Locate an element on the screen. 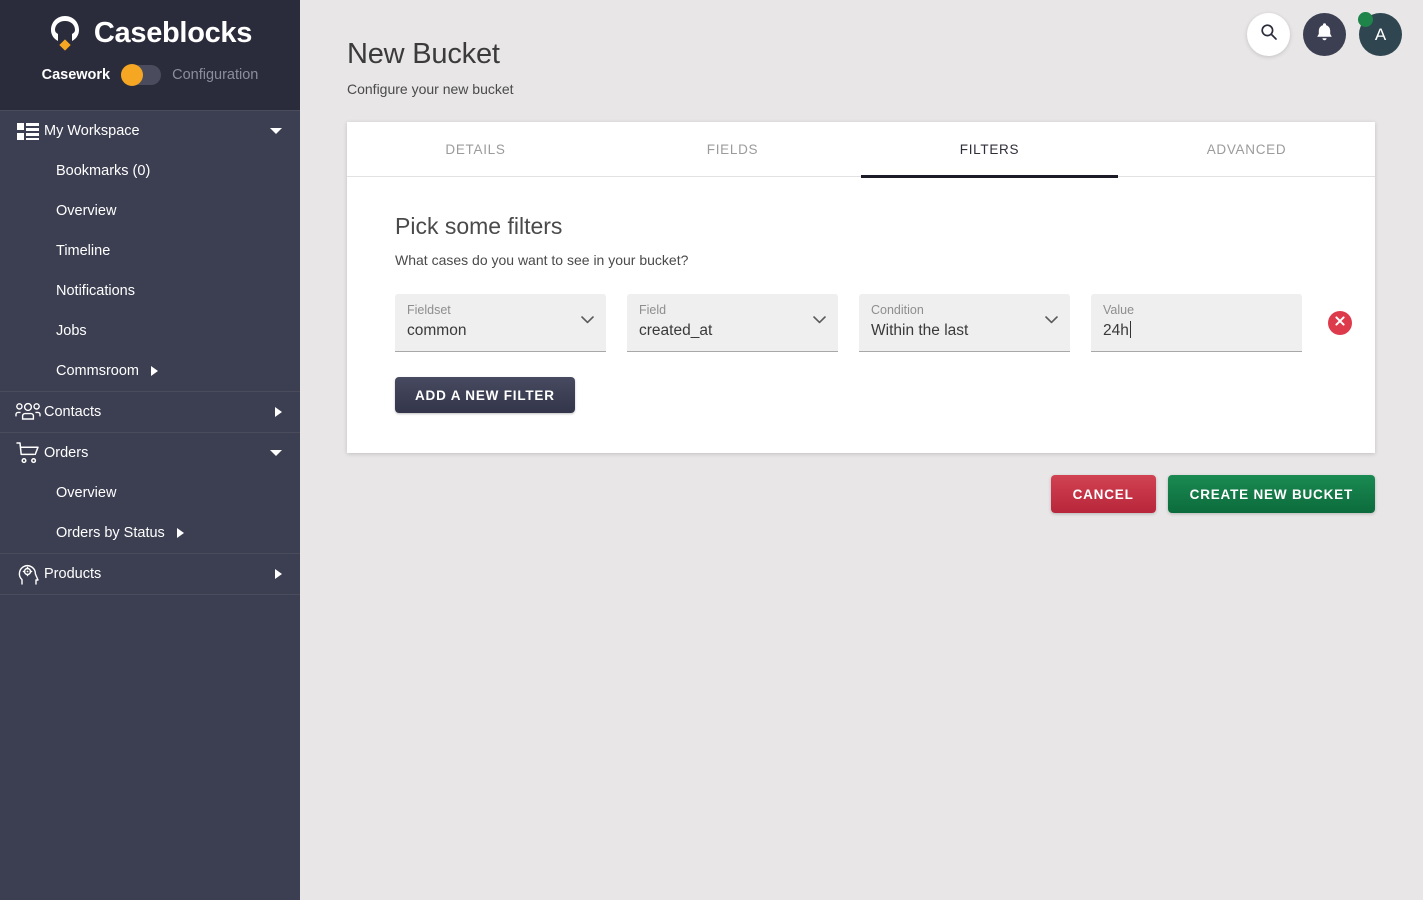 Image resolution: width=1423 pixels, height=900 pixels. toggle-label-configuration: Configuration is located at coordinates (215, 75).